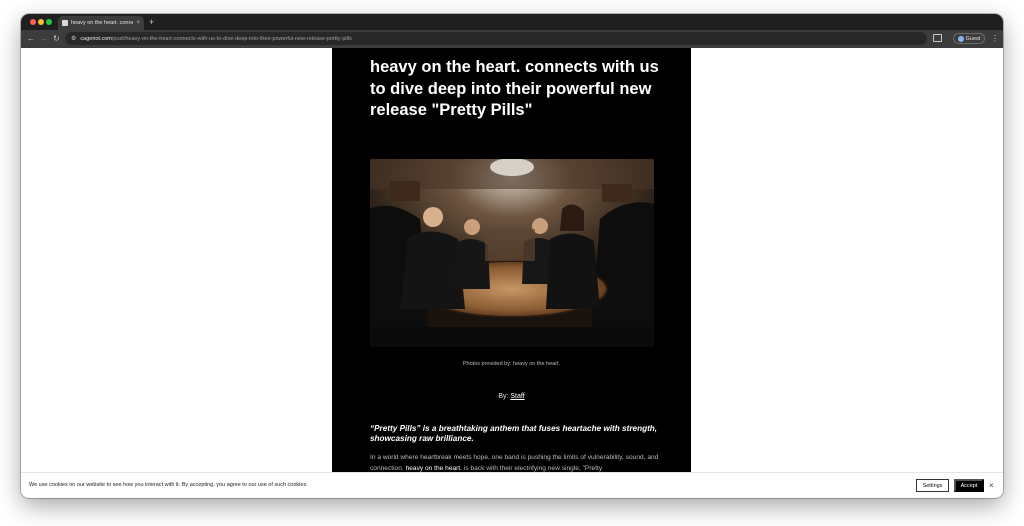  Describe the element at coordinates (41, 22) in the screenshot. I see `minimize-window-button` at that location.